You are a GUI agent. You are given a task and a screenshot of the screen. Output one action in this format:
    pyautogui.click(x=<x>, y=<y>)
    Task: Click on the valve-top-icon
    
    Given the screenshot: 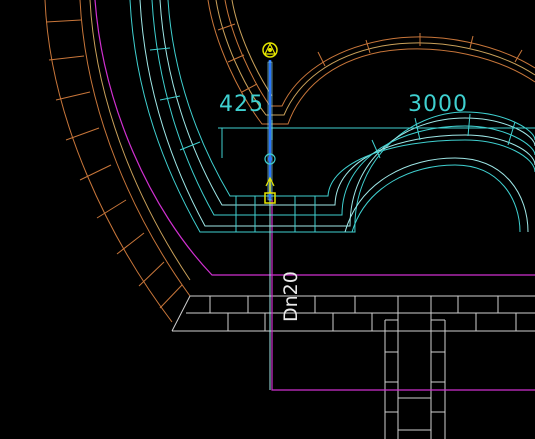 What is the action you would take?
    pyautogui.click(x=270, y=50)
    